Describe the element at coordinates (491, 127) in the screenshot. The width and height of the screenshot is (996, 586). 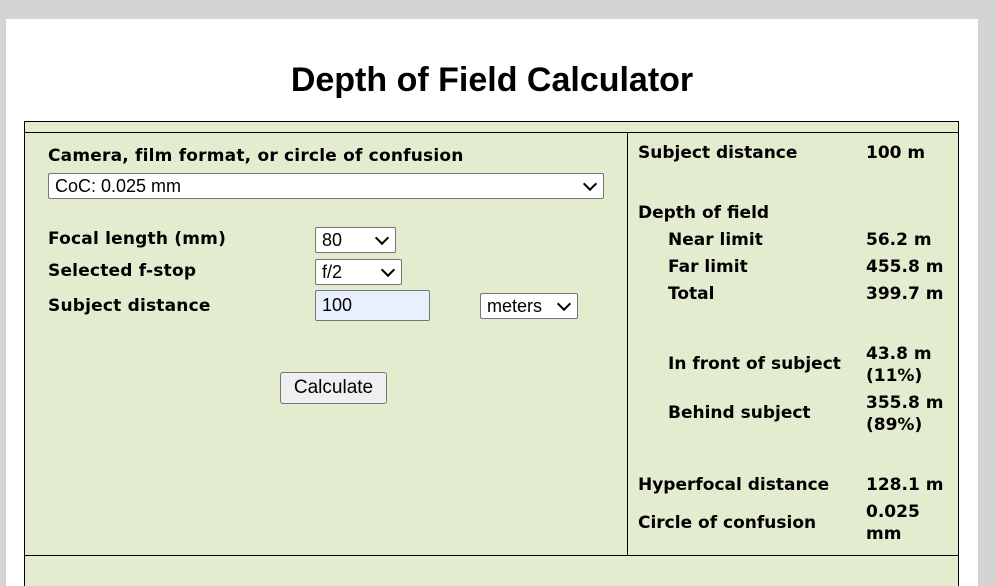
I see `panel-top-strip` at that location.